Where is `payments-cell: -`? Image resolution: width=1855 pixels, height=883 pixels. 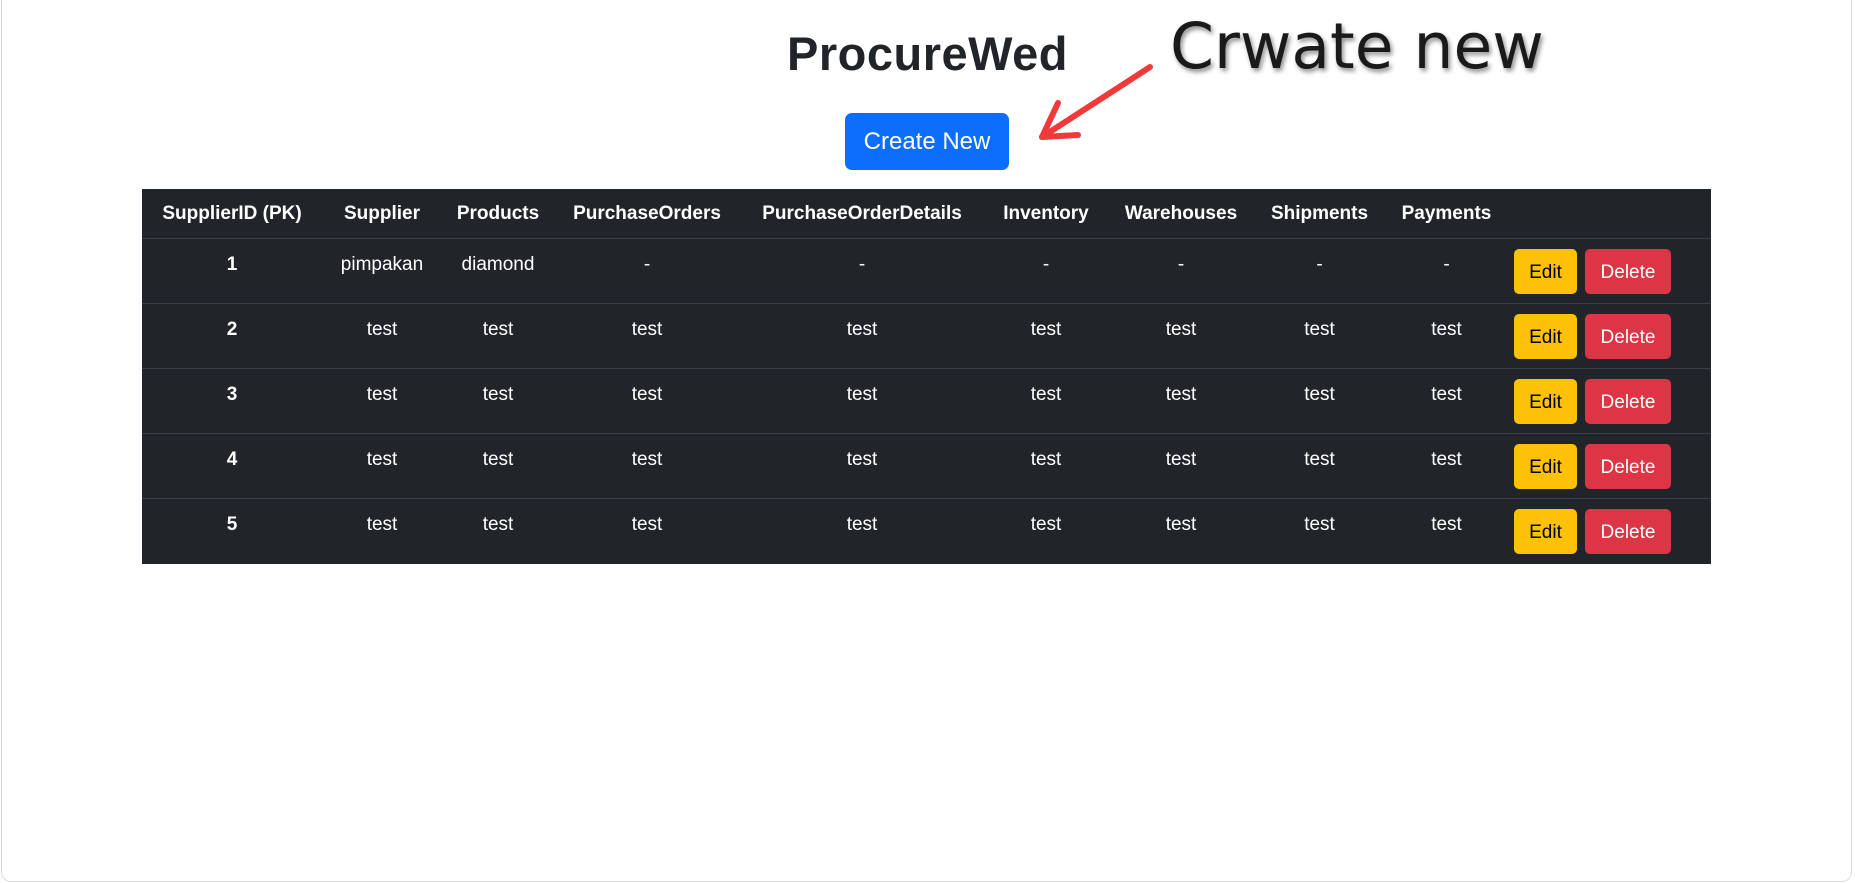
payments-cell: - is located at coordinates (1446, 271).